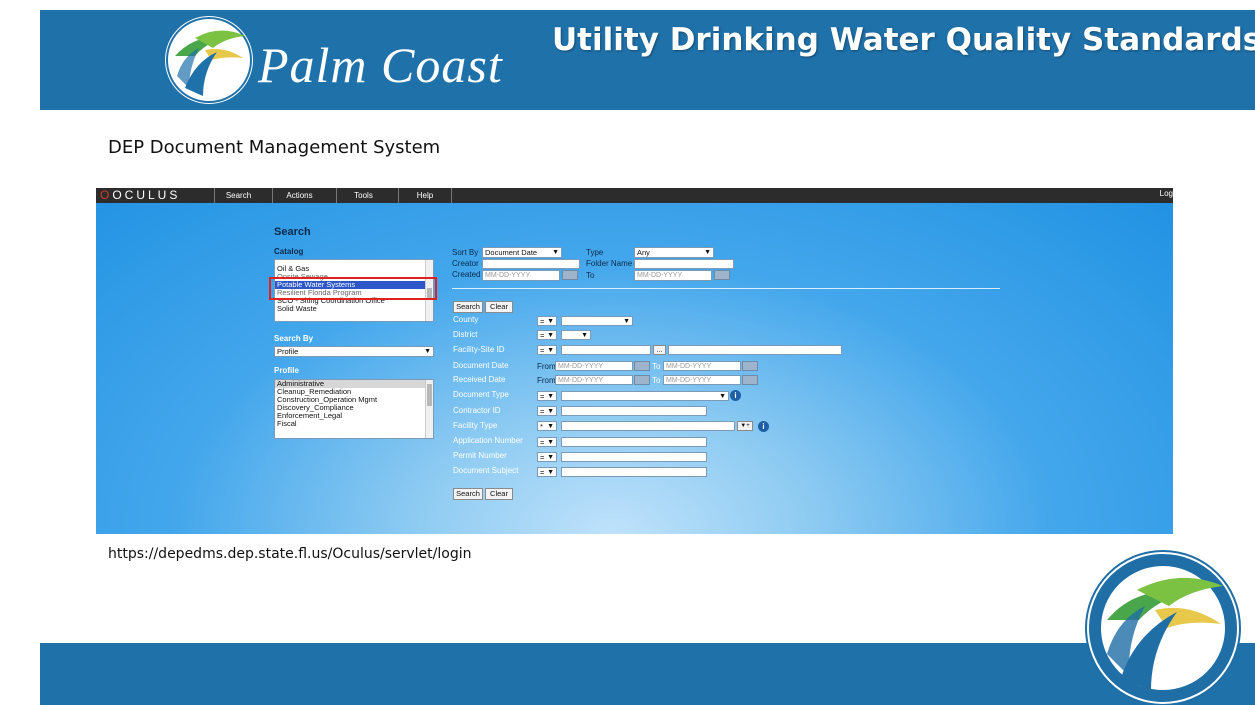 The width and height of the screenshot is (1255, 705). What do you see at coordinates (468, 307) in the screenshot?
I see `search-button-top: Search` at bounding box center [468, 307].